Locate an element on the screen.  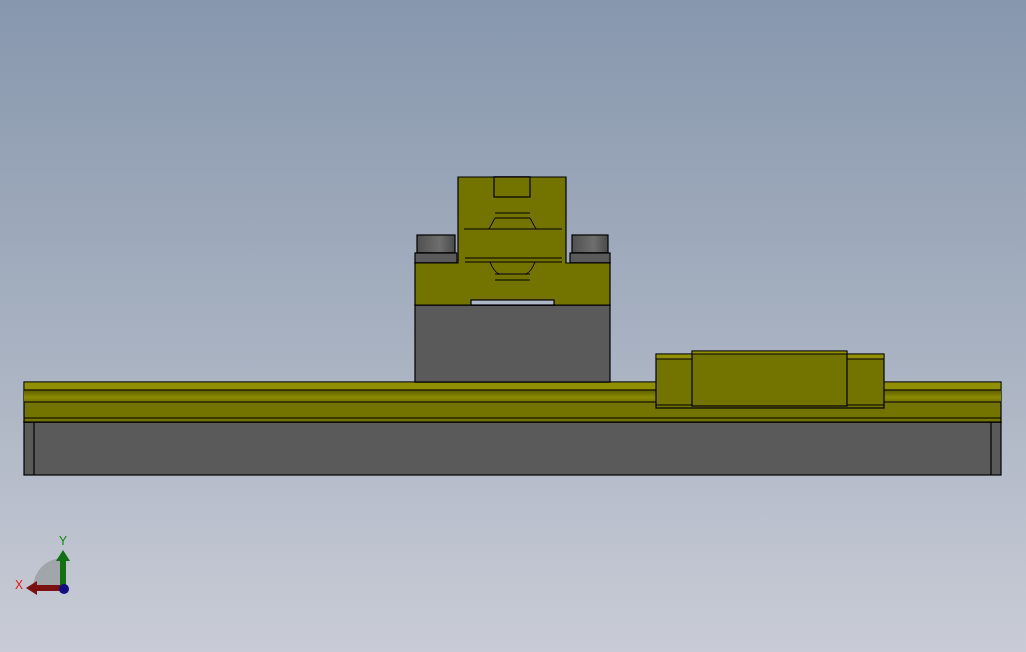
x-axis-label: X is located at coordinates (19, 585).